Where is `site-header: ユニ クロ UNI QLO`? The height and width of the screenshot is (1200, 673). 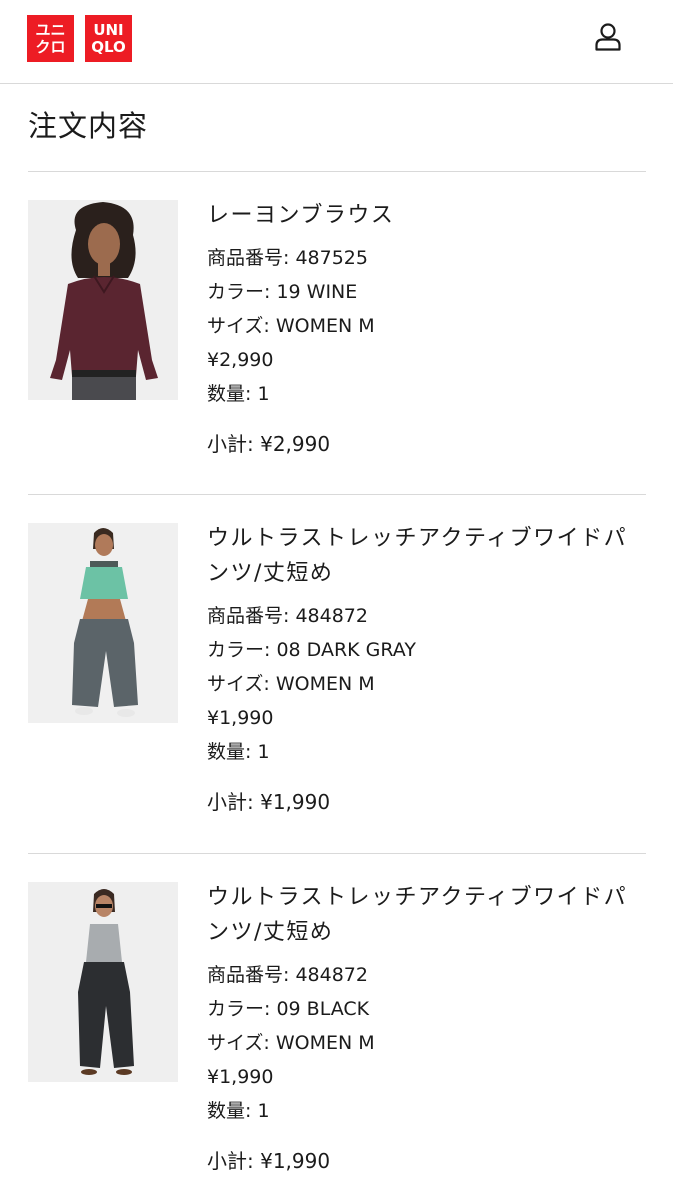 site-header: ユニ クロ UNI QLO is located at coordinates (336, 42).